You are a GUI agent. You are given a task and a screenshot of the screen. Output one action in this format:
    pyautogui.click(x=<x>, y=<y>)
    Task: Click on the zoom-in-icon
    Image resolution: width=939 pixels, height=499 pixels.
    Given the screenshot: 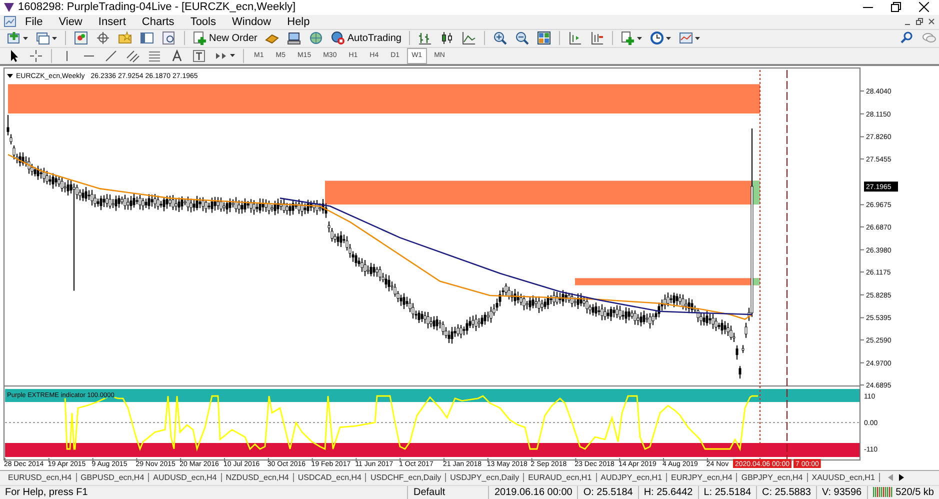 What is the action you would take?
    pyautogui.click(x=500, y=38)
    